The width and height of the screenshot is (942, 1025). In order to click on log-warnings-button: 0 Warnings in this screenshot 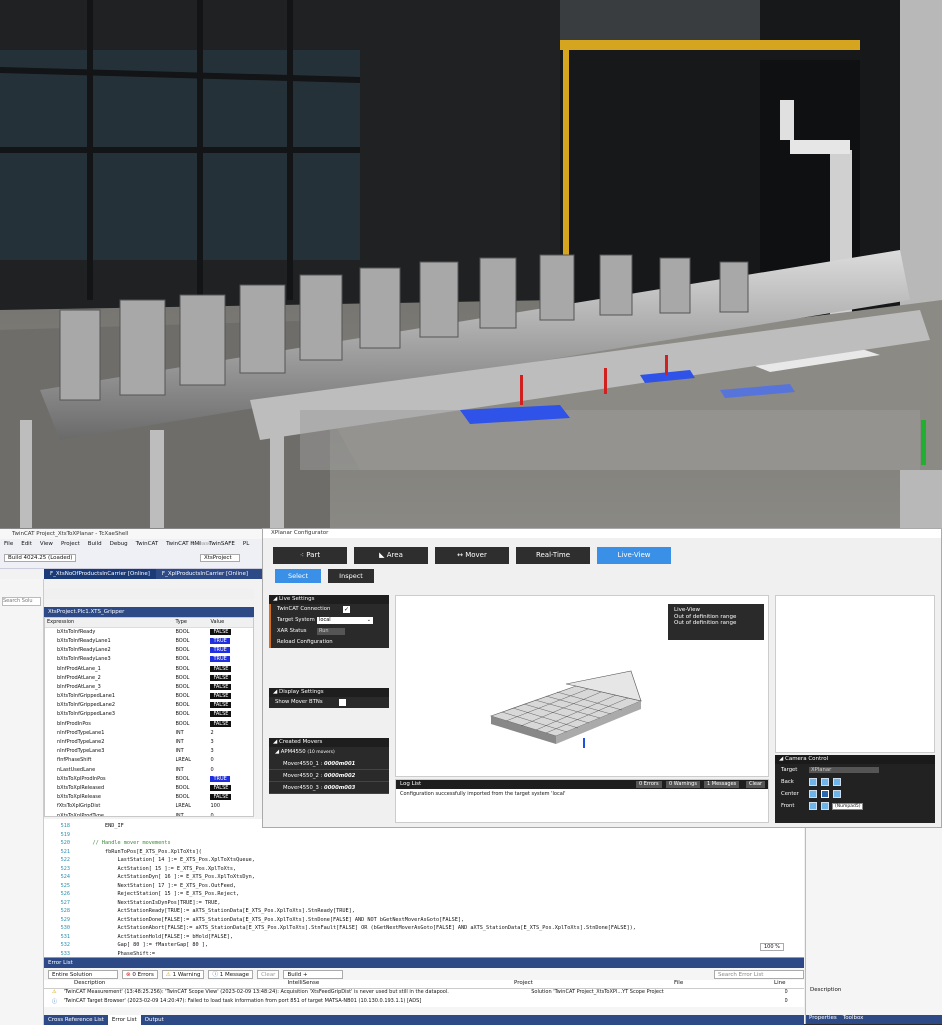, I will do `click(683, 784)`.